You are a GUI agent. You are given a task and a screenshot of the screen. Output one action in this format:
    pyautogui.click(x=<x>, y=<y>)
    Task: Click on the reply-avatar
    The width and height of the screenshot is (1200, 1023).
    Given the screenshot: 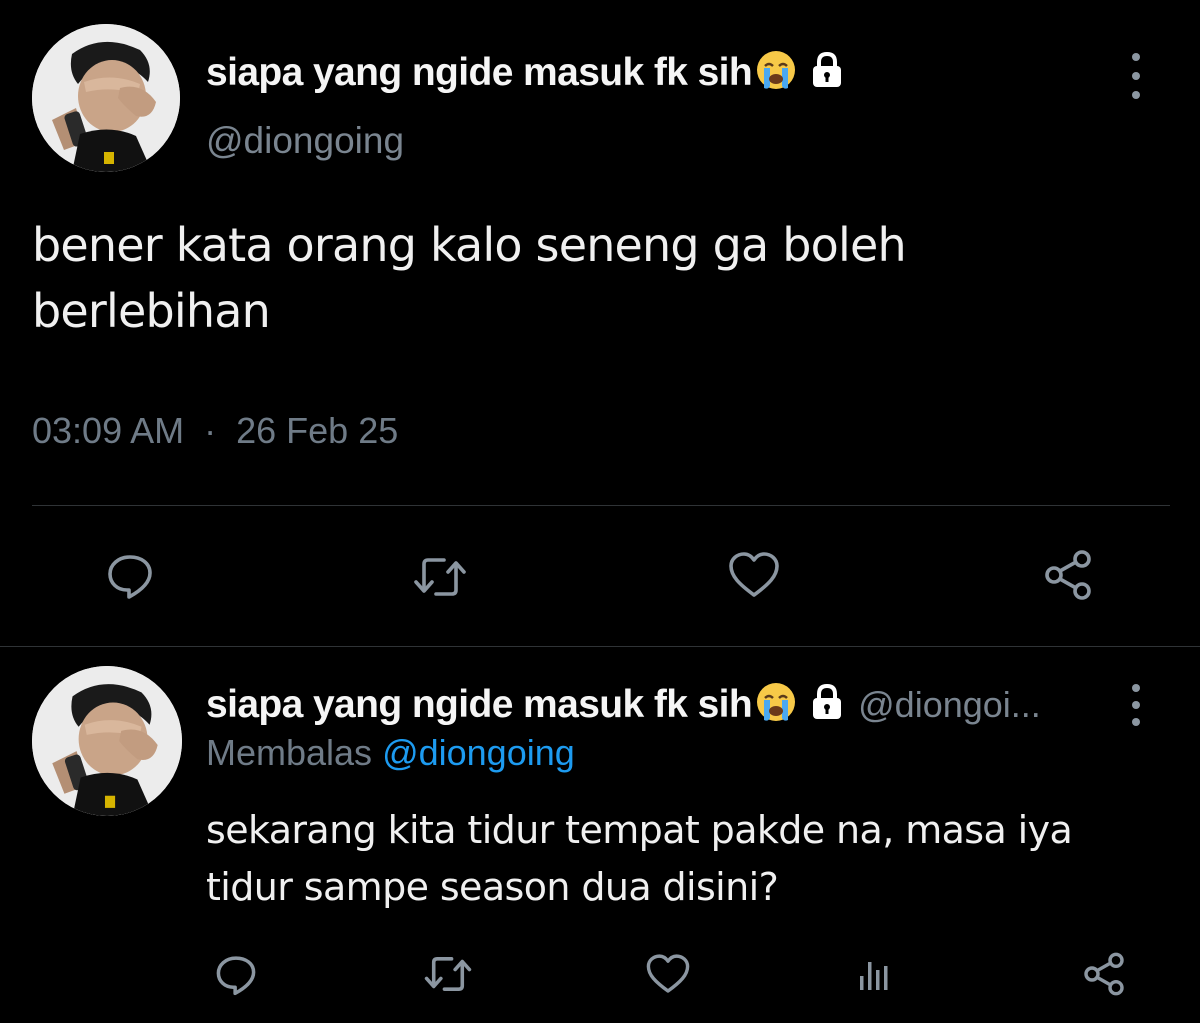 What is the action you would take?
    pyautogui.click(x=107, y=741)
    